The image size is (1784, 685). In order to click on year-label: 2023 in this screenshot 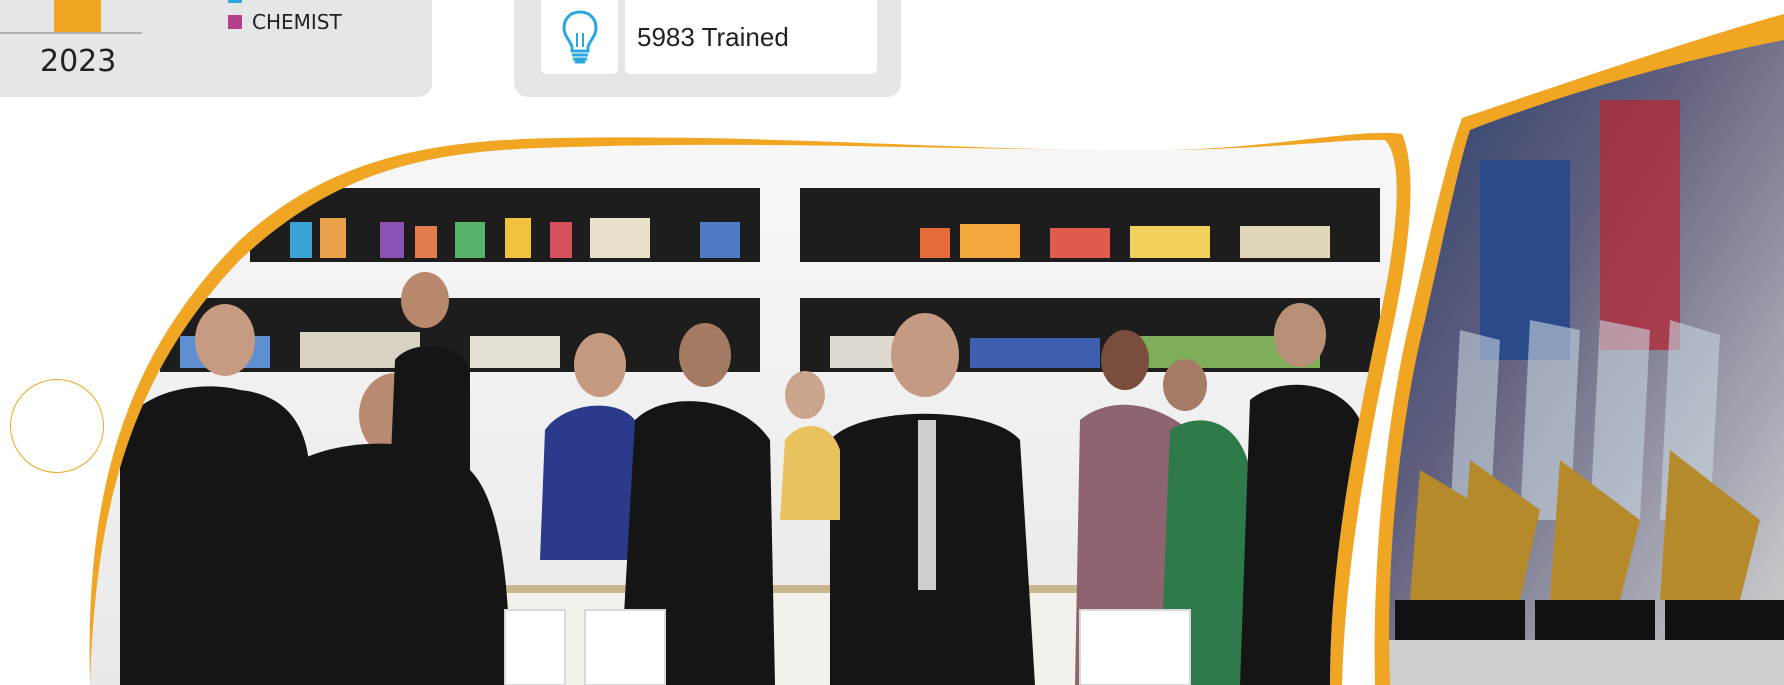, I will do `click(78, 61)`.